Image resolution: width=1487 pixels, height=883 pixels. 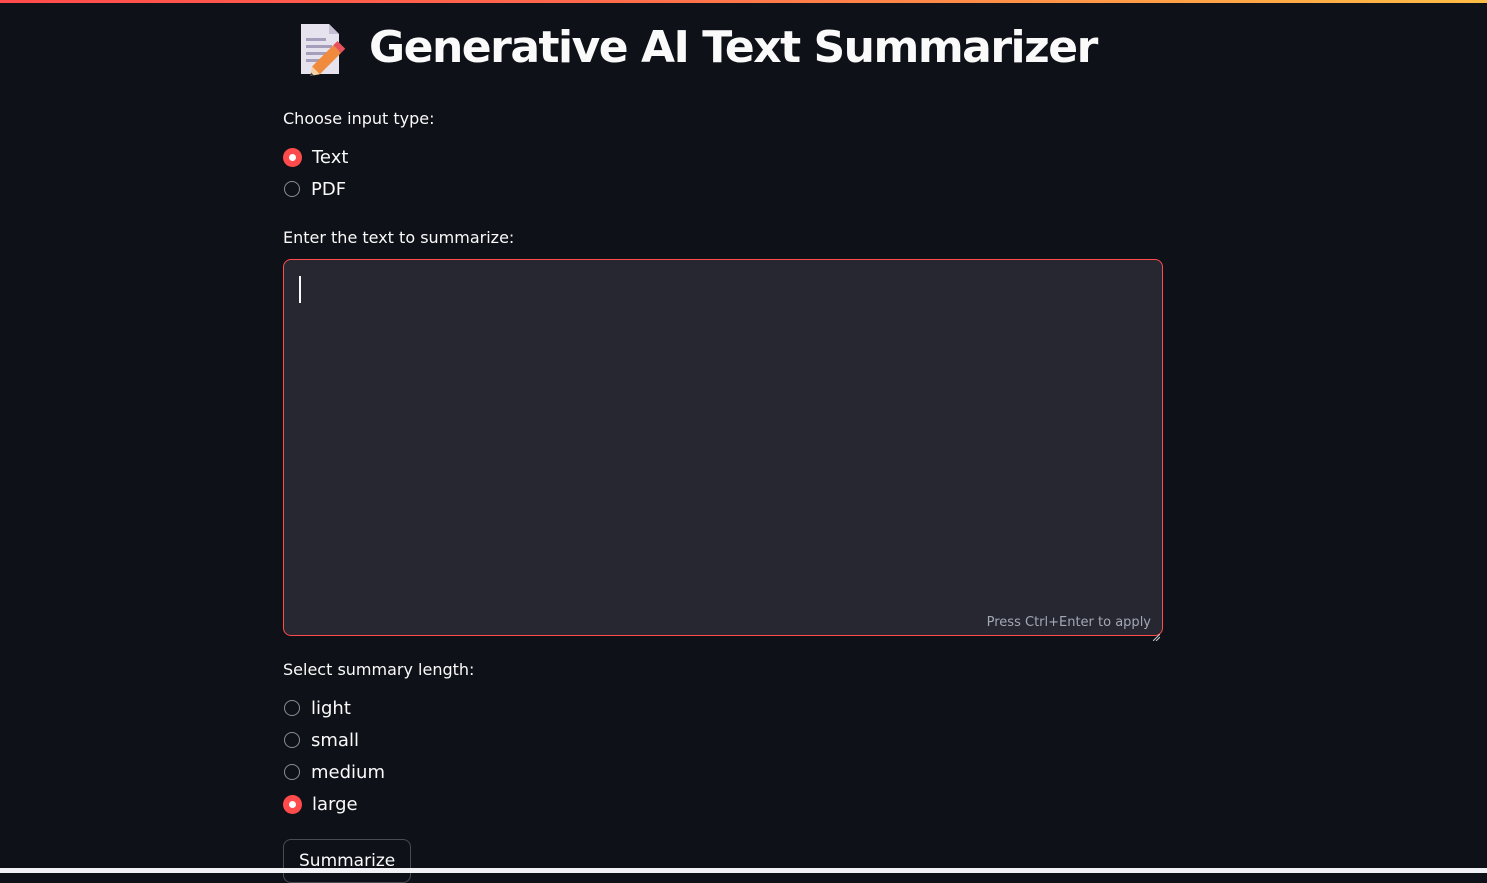 I want to click on summary-length-radio-group: light small medium large, so click(x=334, y=756).